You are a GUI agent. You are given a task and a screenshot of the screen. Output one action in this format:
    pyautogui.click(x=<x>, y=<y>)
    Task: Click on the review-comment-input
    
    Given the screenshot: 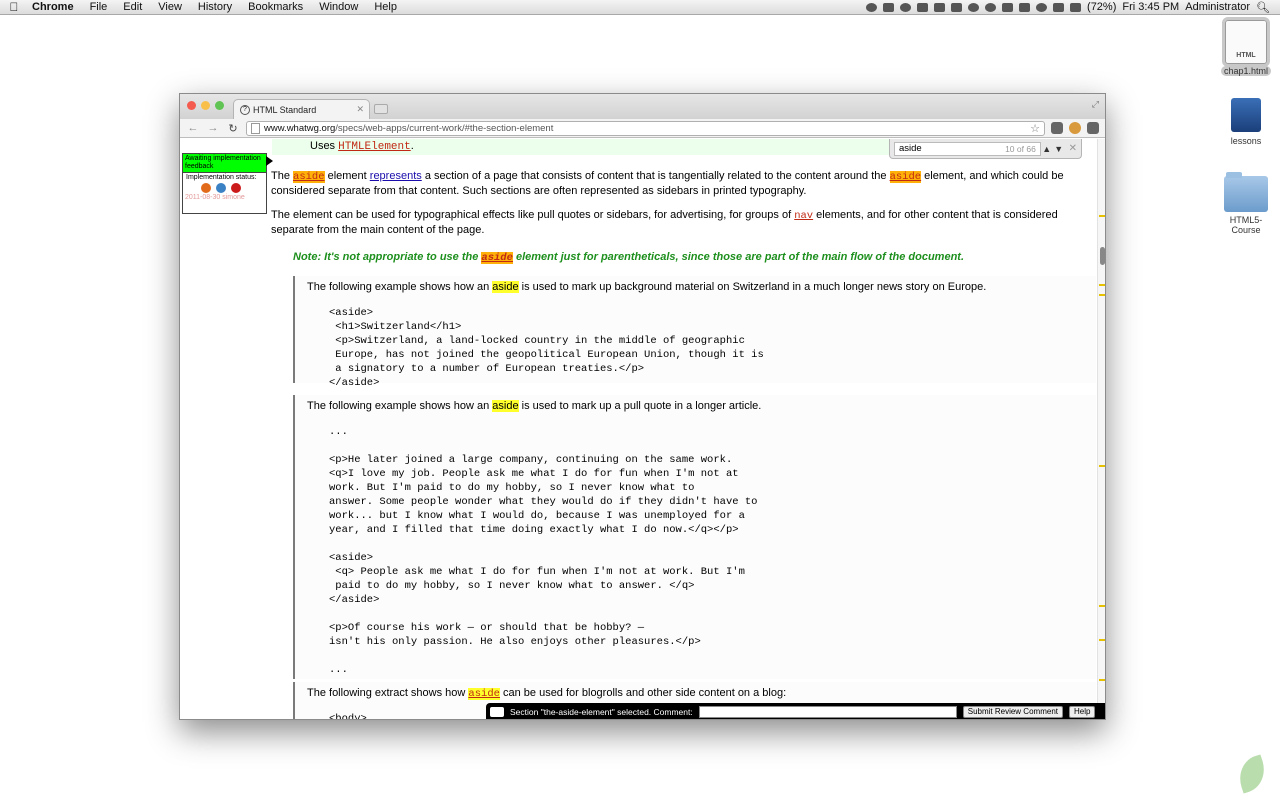 What is the action you would take?
    pyautogui.click(x=827, y=712)
    